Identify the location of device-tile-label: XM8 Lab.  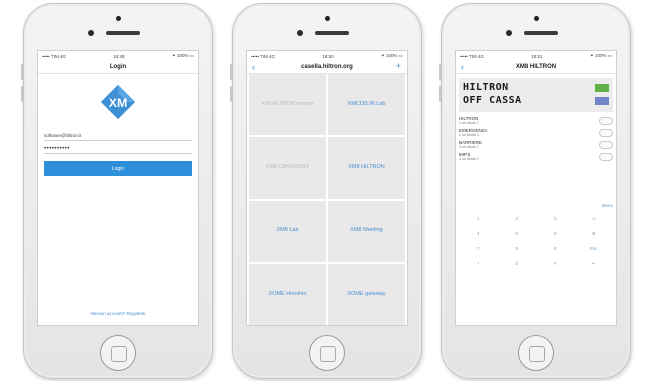
(287, 230).